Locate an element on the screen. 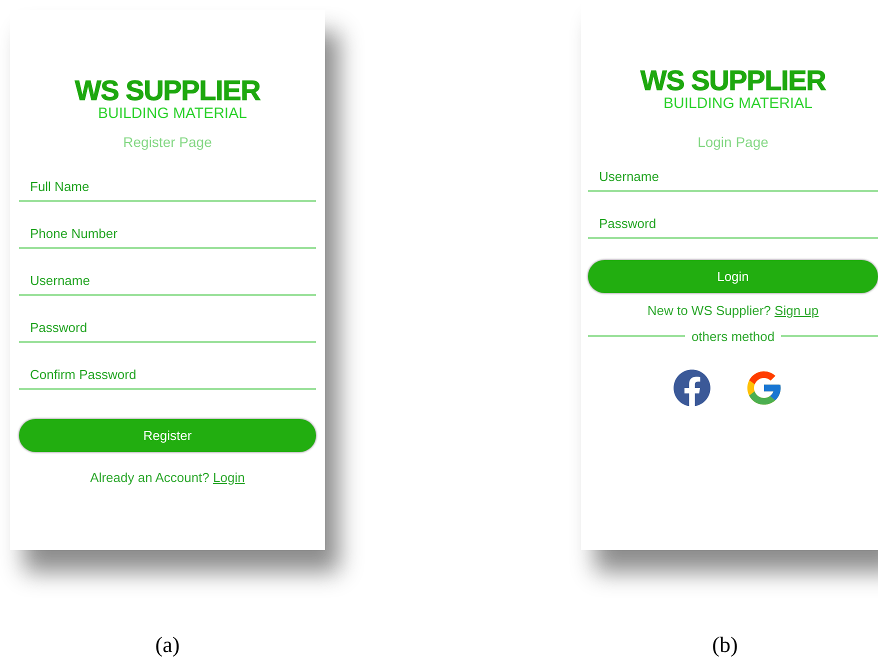 The width and height of the screenshot is (878, 663). submit-button: Register is located at coordinates (167, 435).